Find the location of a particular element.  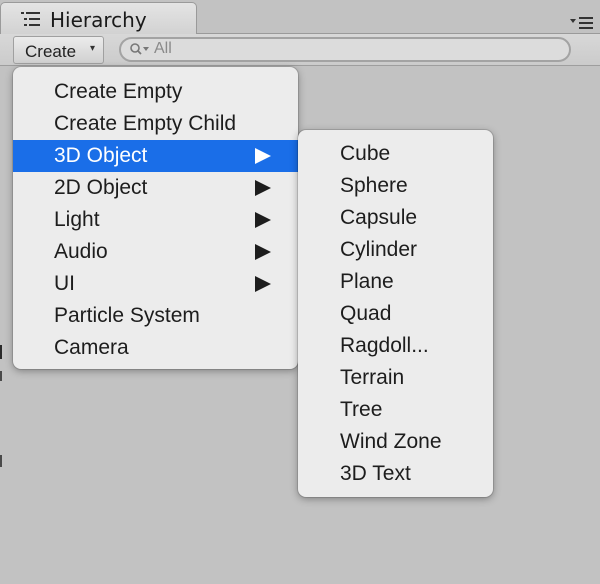

menu-item-label: Cube is located at coordinates (365, 153).